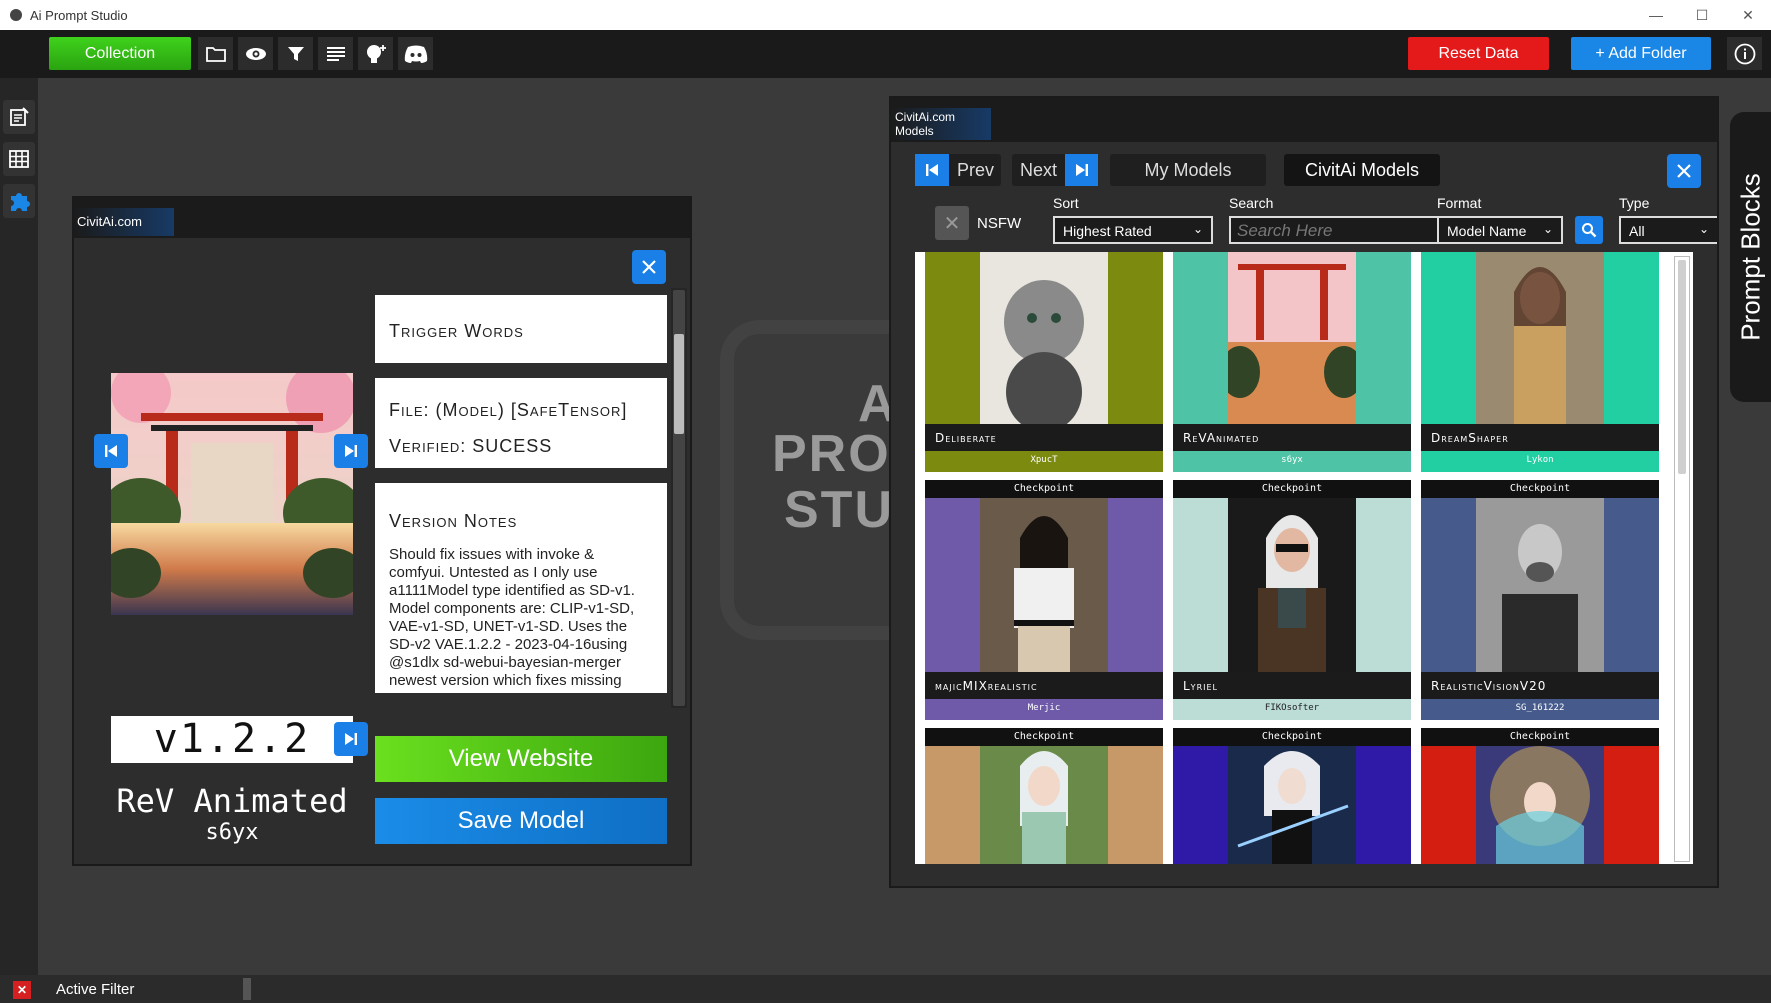  I want to click on prompt-blocks-label: Prompt Blocks, so click(1750, 257).